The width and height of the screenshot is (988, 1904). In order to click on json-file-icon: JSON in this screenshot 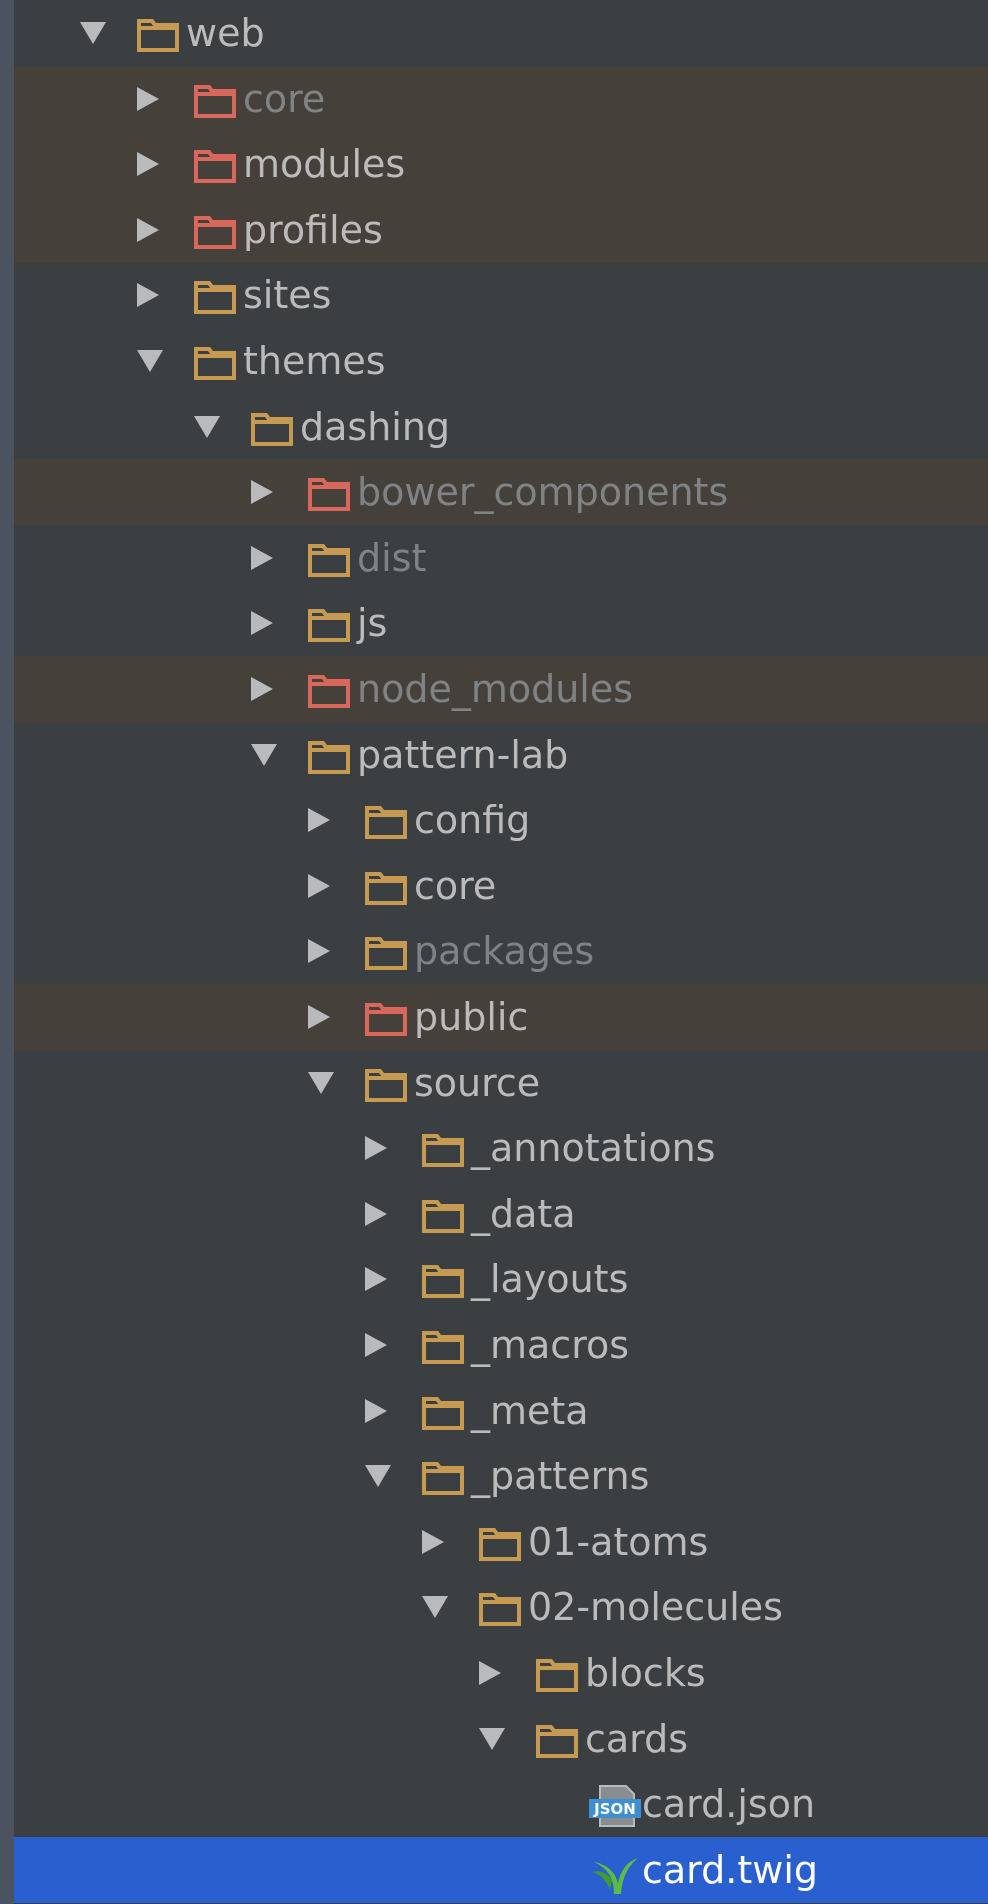, I will do `click(615, 1806)`.